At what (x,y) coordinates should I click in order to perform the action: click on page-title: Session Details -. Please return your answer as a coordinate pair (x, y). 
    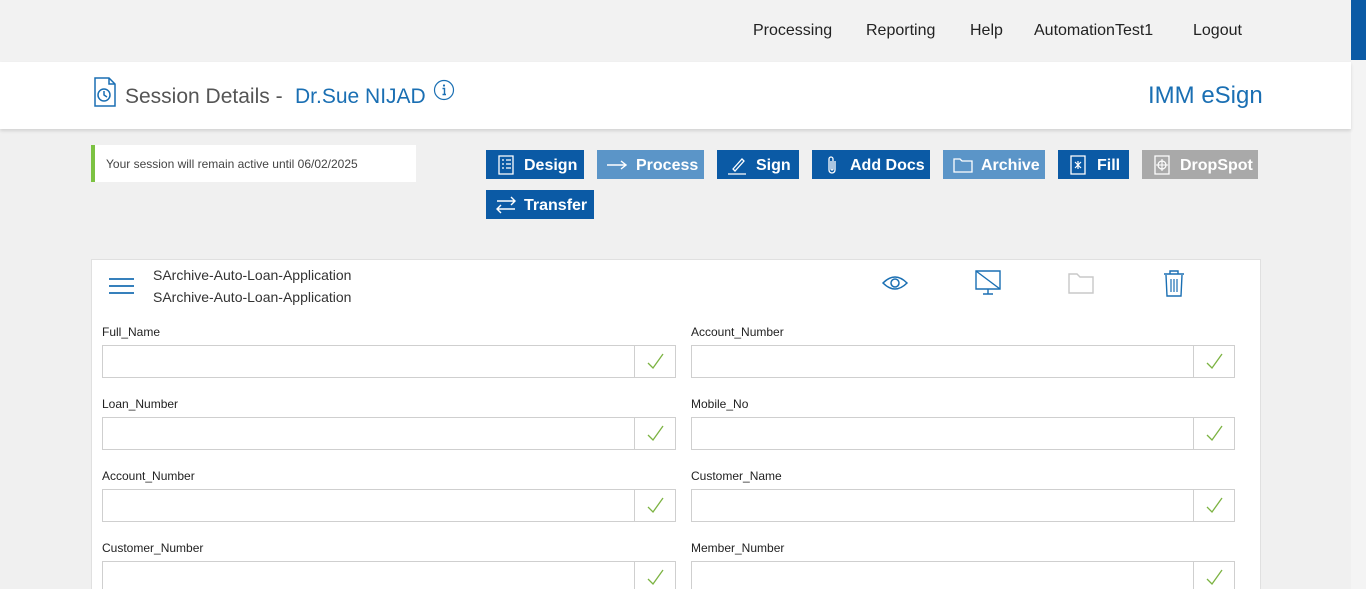
    Looking at the image, I should click on (204, 96).